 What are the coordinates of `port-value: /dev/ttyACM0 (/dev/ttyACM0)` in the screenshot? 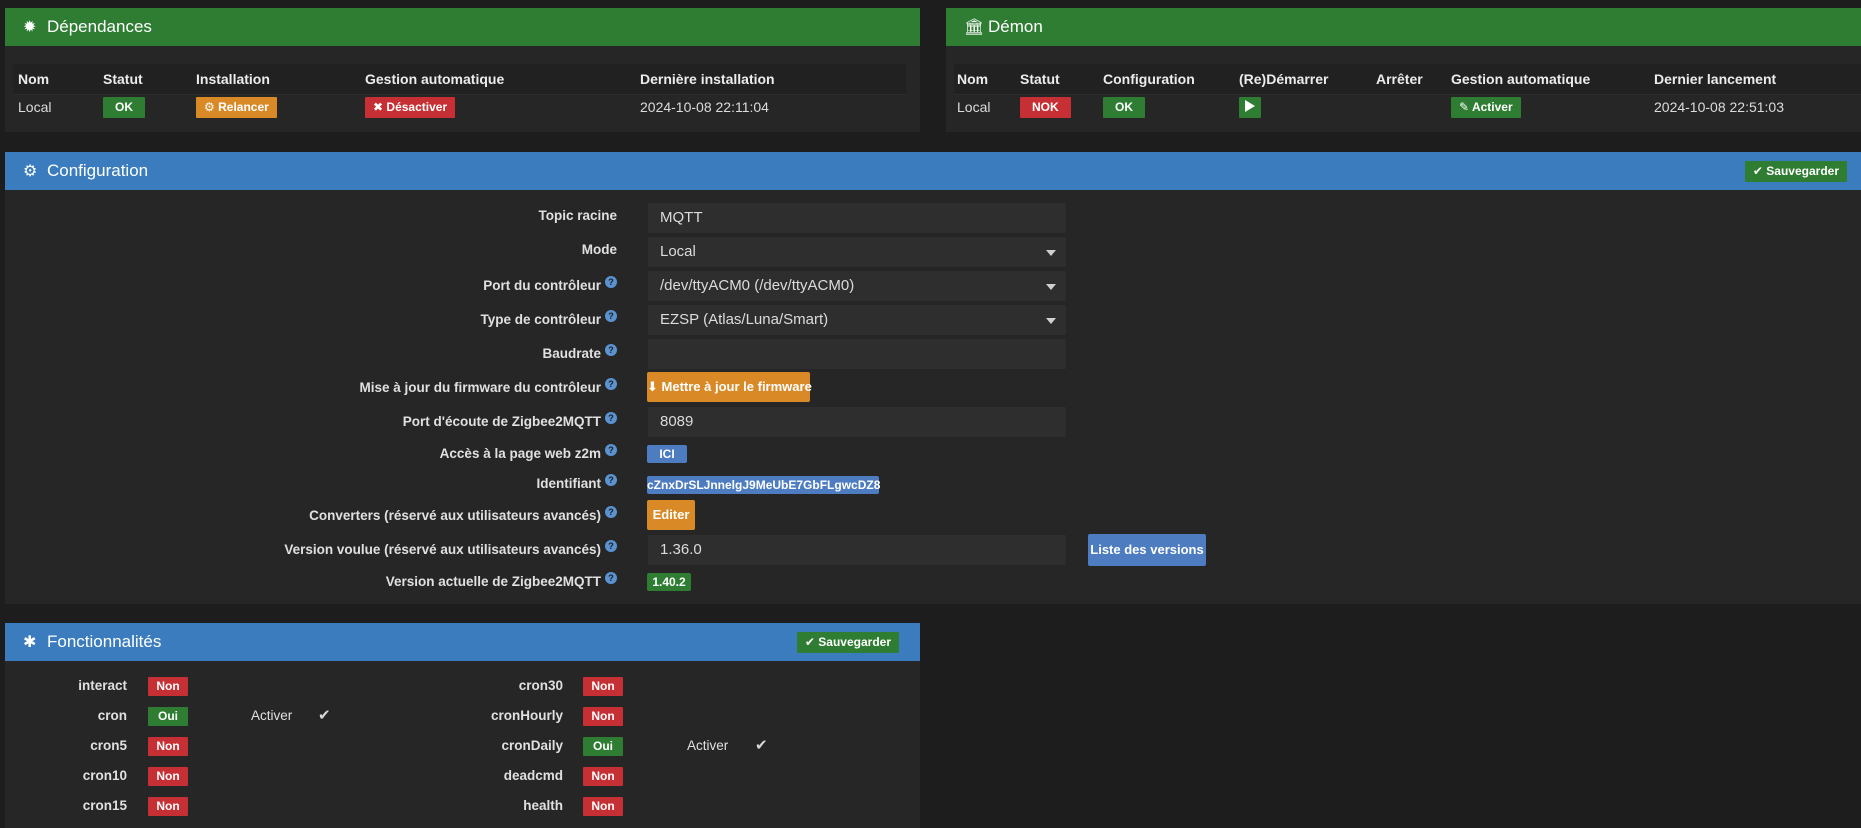 It's located at (757, 285).